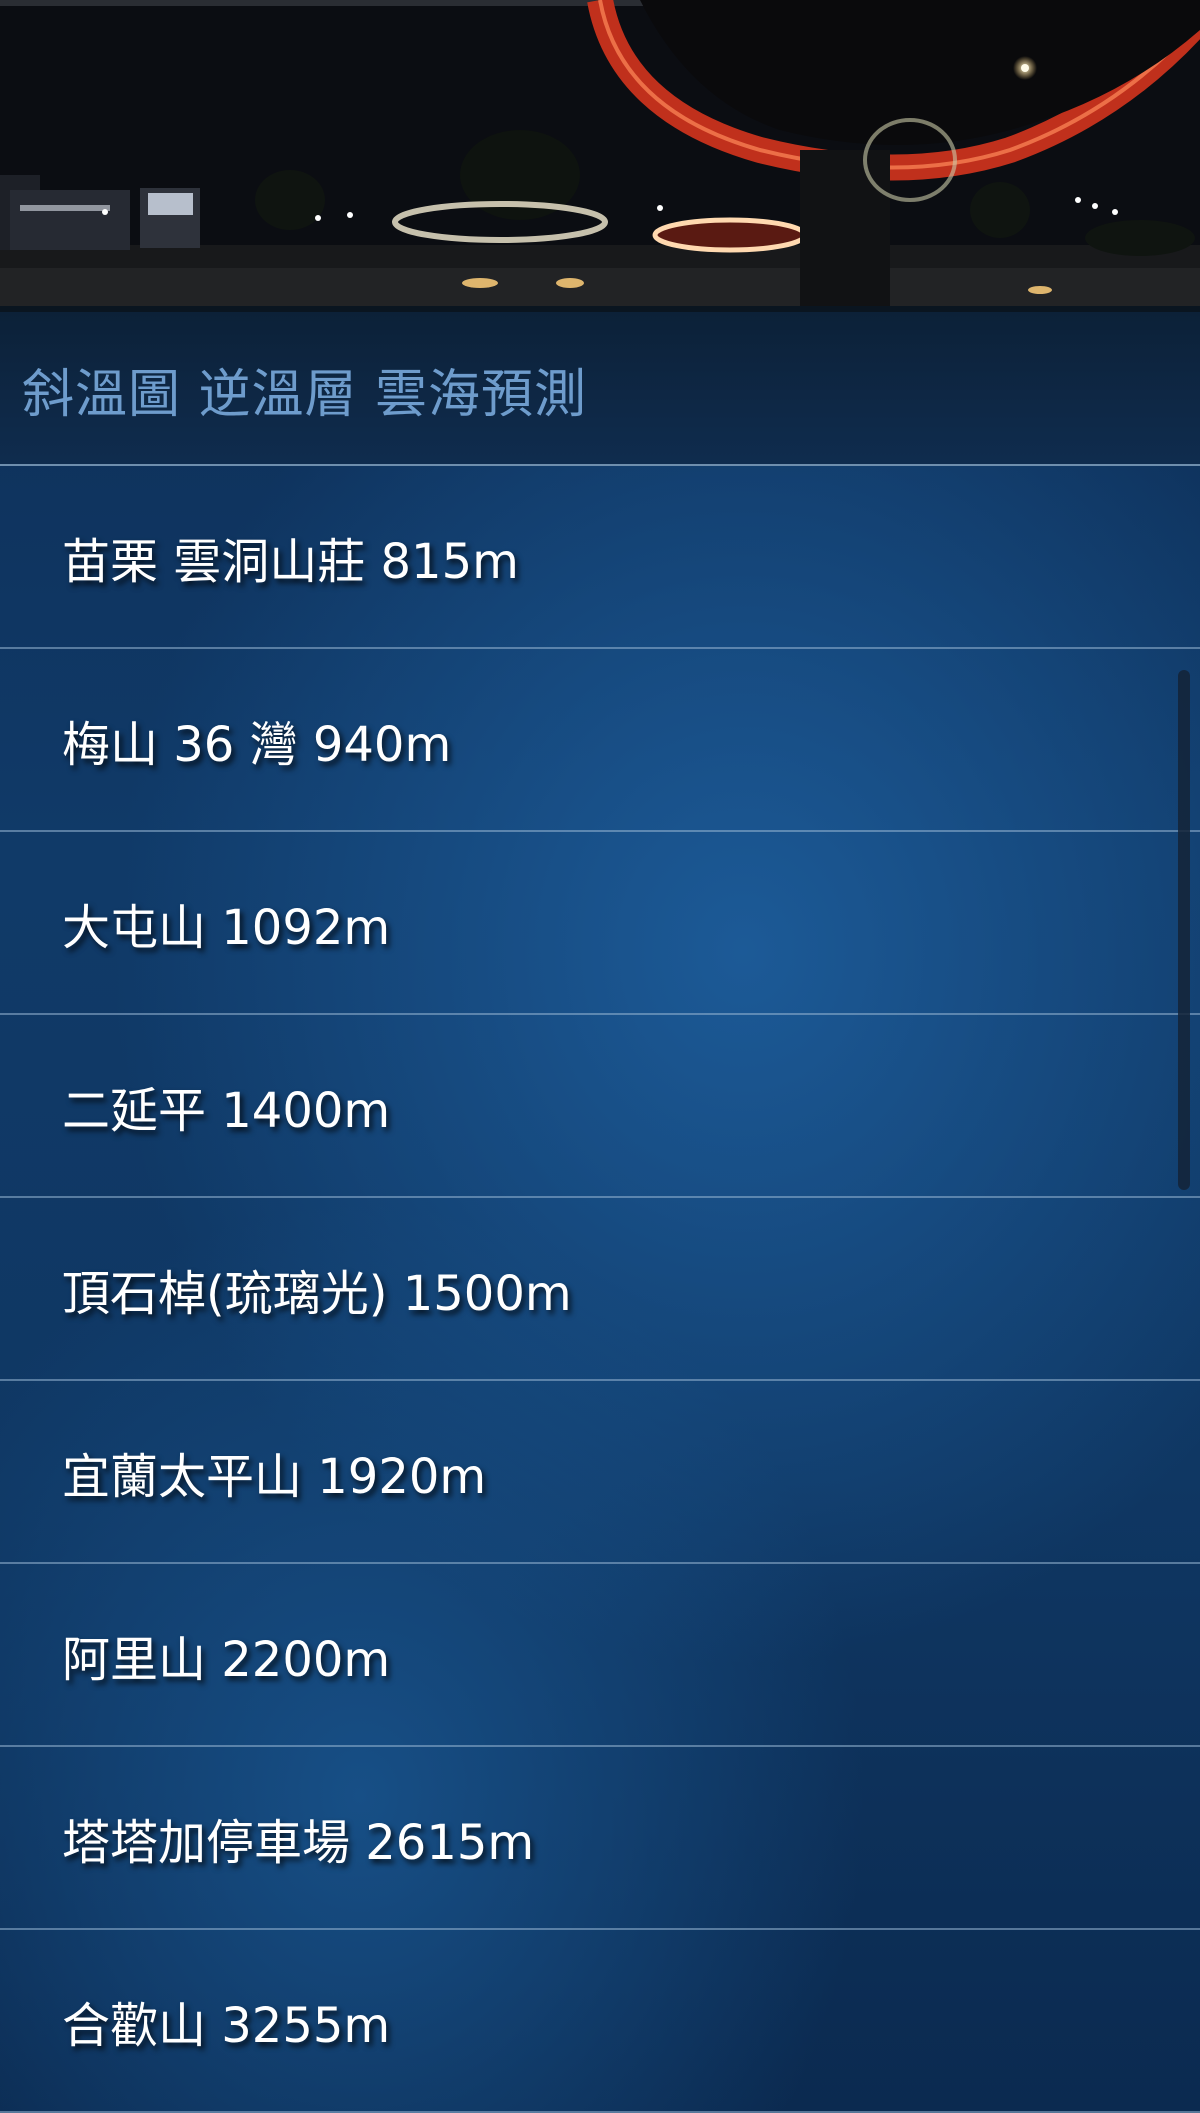 The image size is (1200, 2113). I want to click on list-item: 頂石棹(琉璃光) 1500m, so click(600, 1289).